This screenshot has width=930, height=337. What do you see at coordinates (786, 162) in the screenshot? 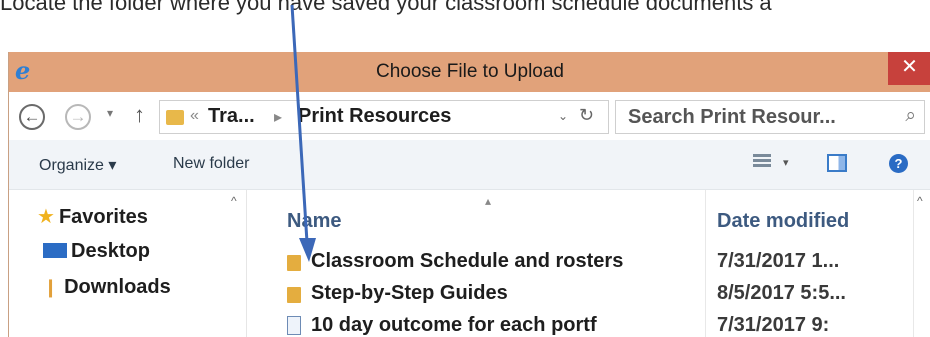
I see `chevron-down-icon: ▾` at bounding box center [786, 162].